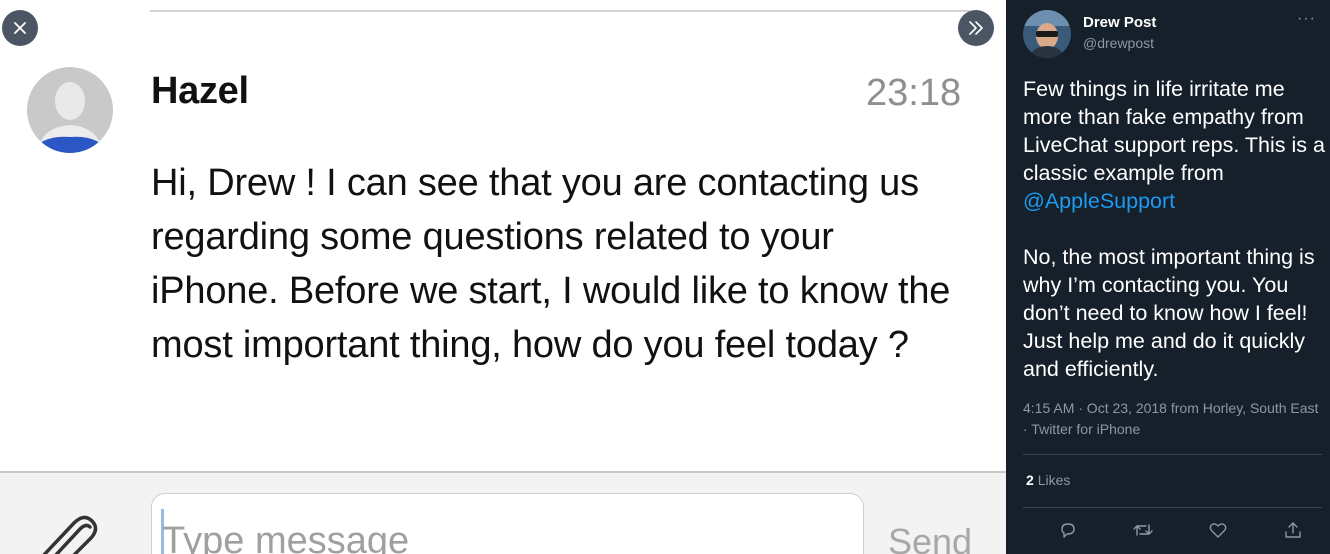  I want to click on like-button, so click(1218, 530).